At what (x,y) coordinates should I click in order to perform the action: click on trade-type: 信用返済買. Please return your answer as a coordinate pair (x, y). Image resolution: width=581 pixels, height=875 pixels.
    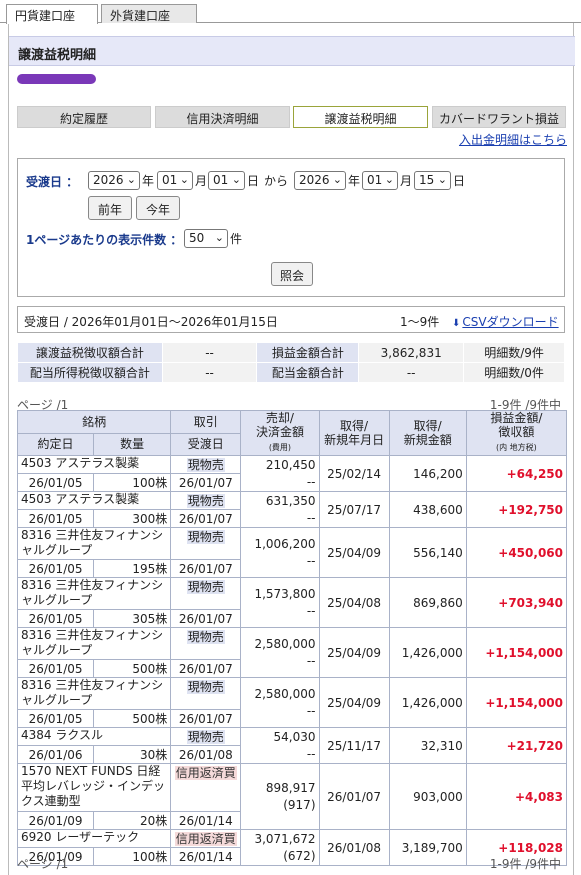
    Looking at the image, I should click on (206, 787).